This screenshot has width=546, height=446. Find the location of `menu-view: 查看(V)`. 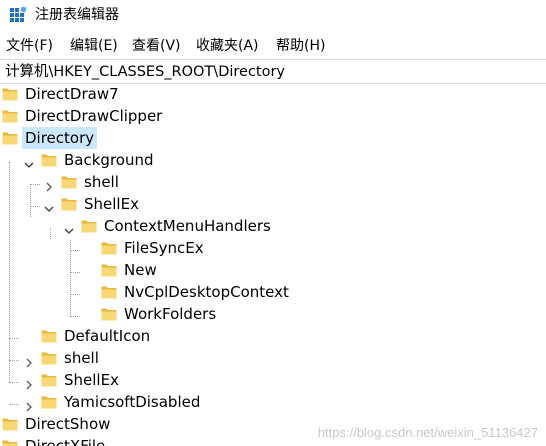

menu-view: 查看(V) is located at coordinates (156, 46).